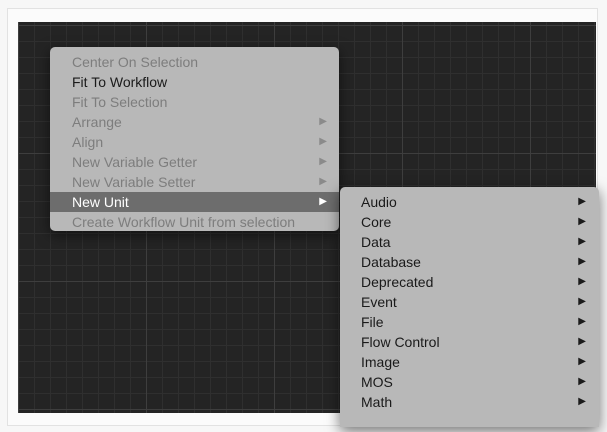  Describe the element at coordinates (397, 282) in the screenshot. I see `submenu-item-label: Deprecated` at that location.